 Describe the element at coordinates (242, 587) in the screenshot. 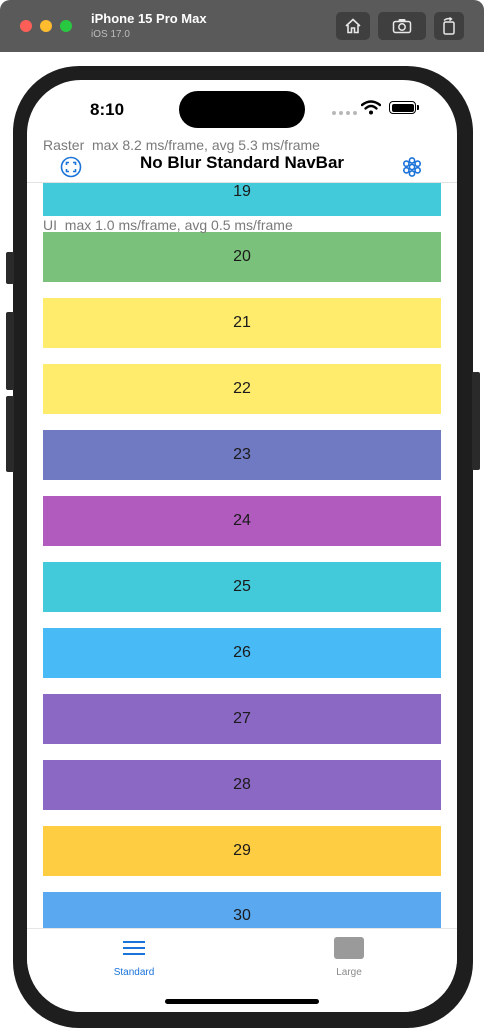

I see `list-item: 25` at that location.